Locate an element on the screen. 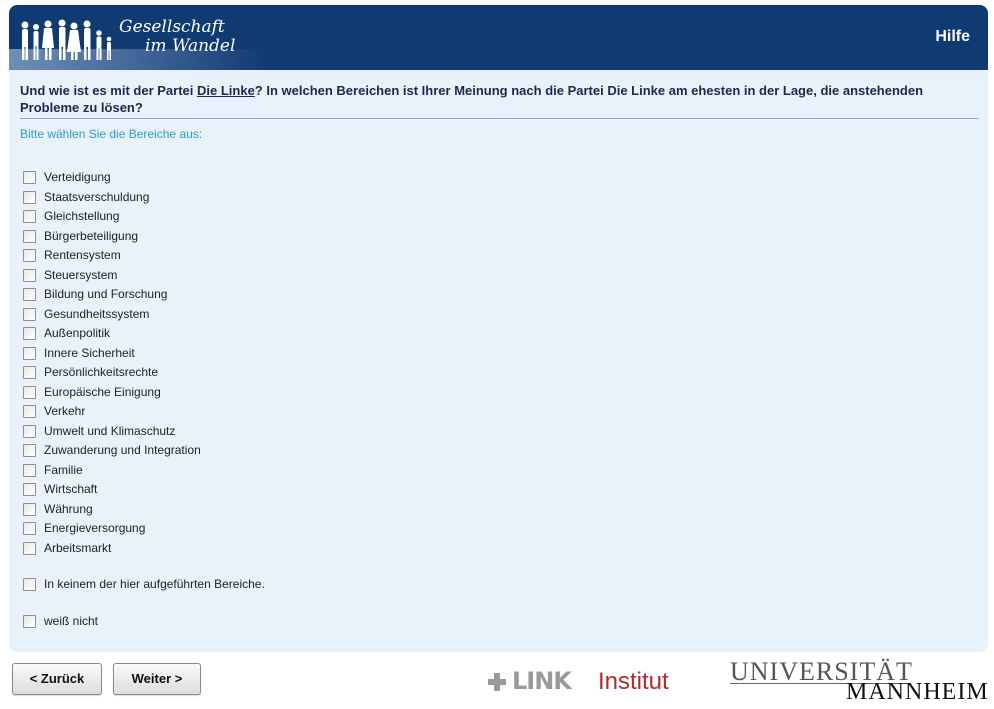  option-item: Innere Sicherheit is located at coordinates (323, 354).